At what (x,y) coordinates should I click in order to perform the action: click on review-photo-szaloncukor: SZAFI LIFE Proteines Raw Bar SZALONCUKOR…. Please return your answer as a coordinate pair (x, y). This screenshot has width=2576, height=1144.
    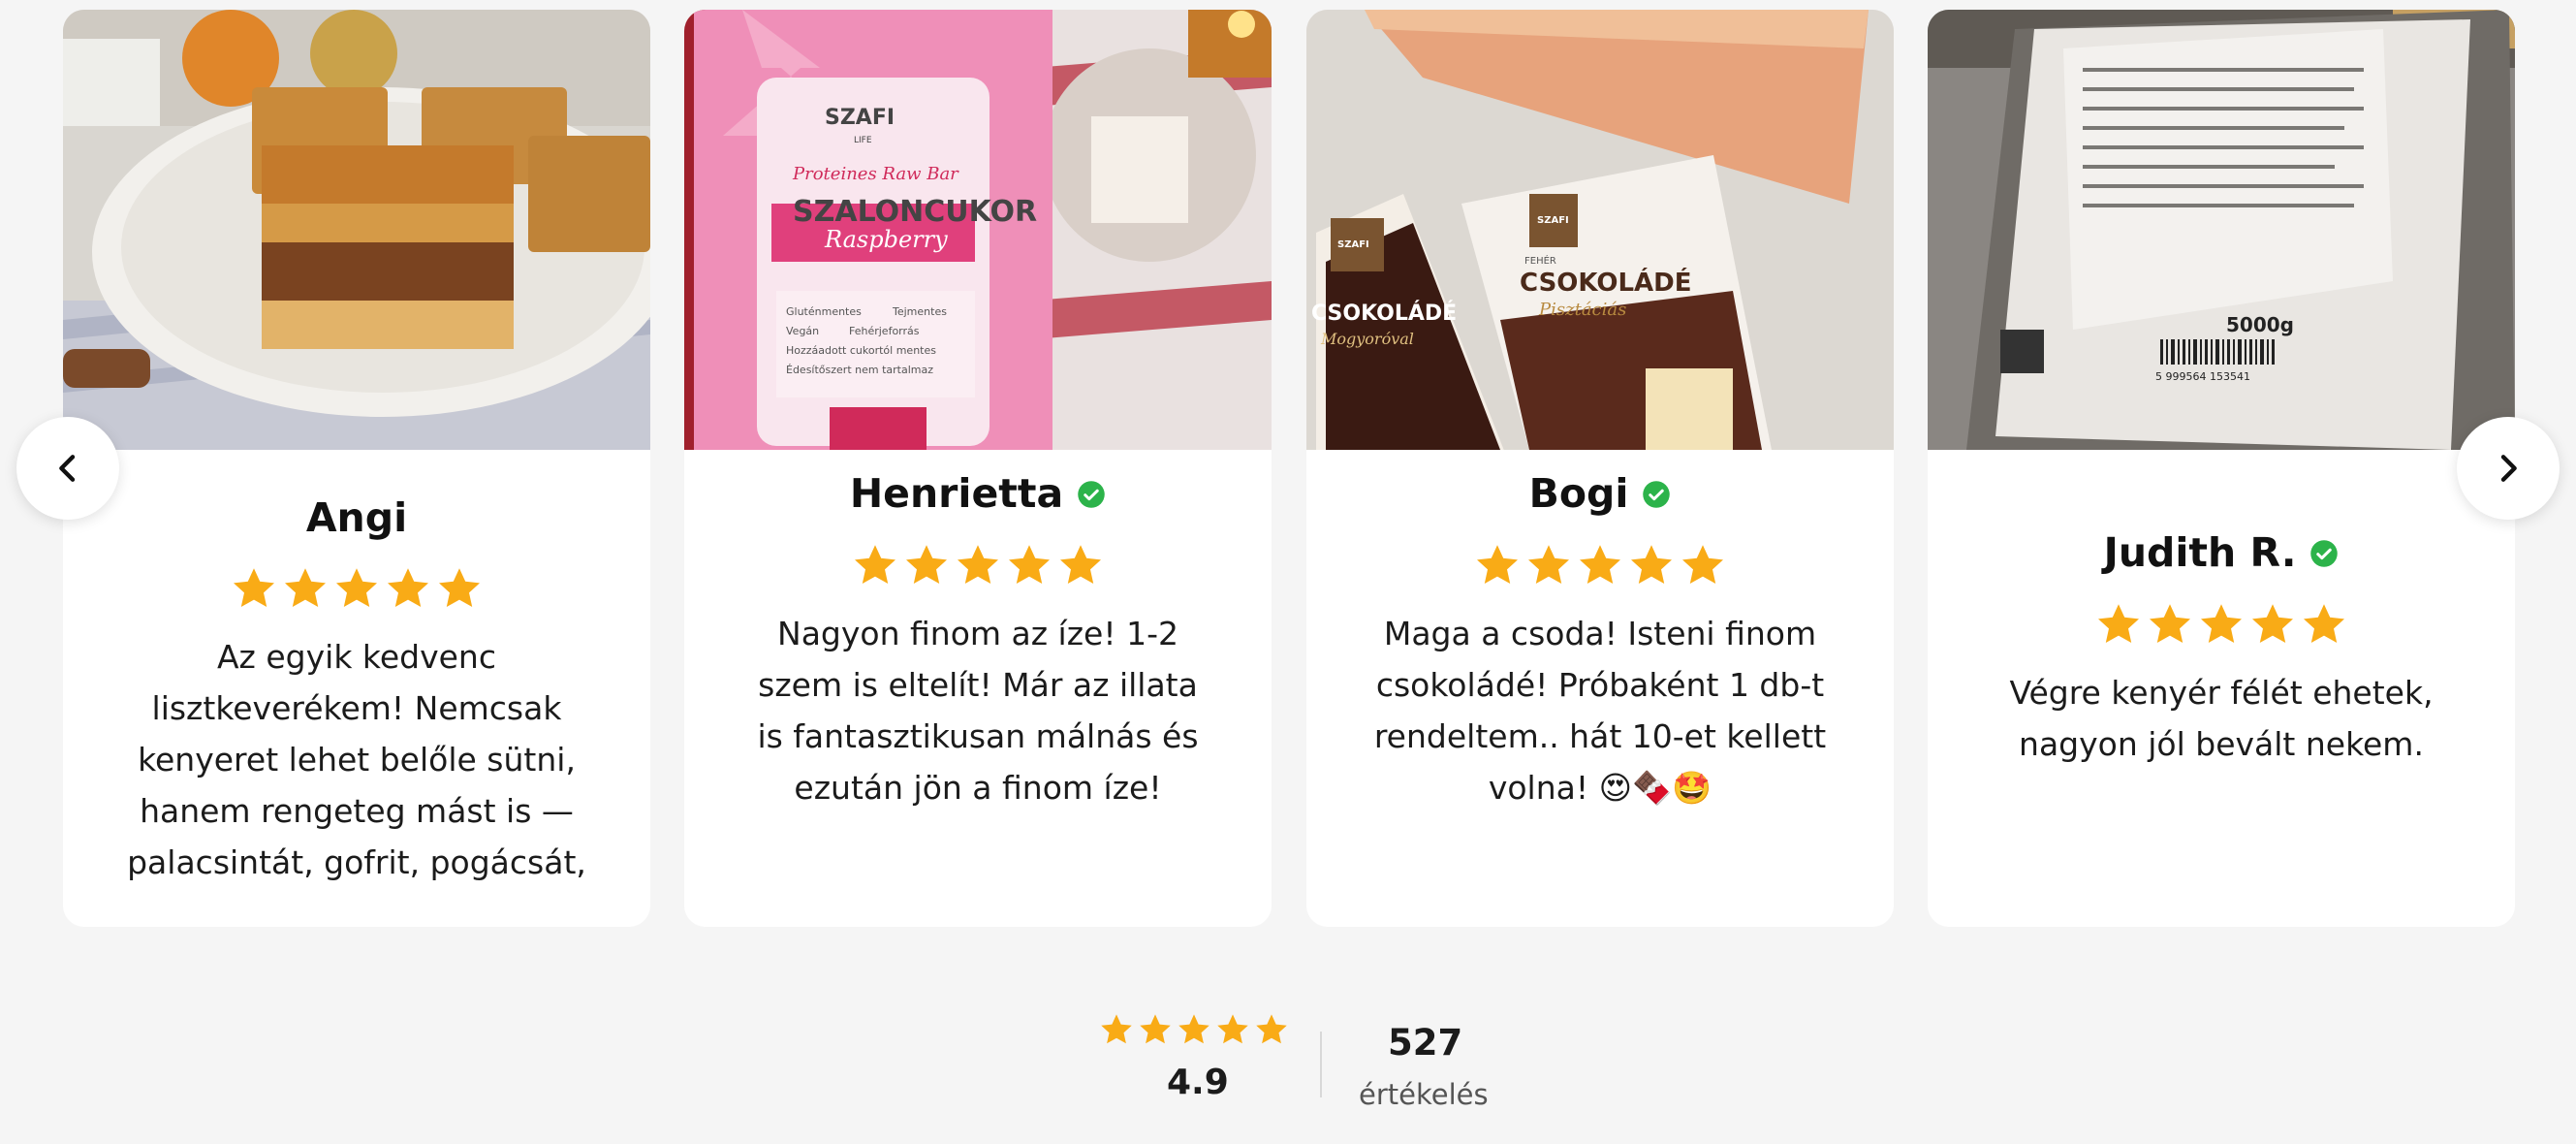
    Looking at the image, I should click on (978, 230).